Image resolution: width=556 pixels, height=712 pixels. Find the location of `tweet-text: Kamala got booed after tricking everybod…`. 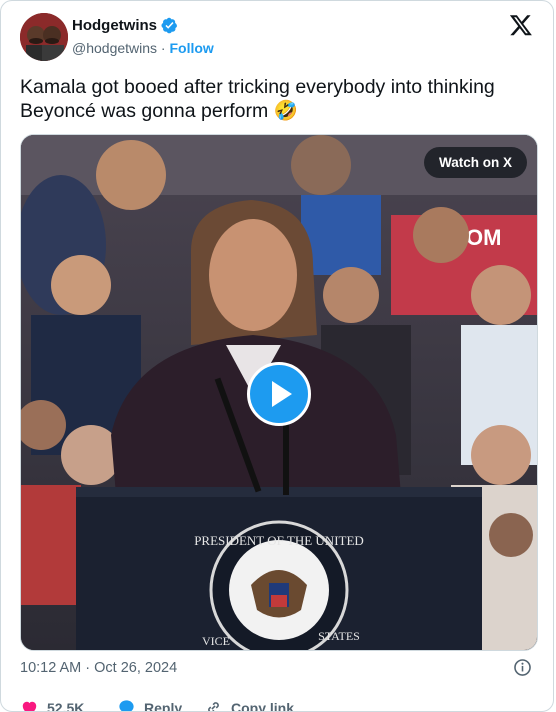

tweet-text: Kamala got booed after tricking everybod… is located at coordinates (257, 99).